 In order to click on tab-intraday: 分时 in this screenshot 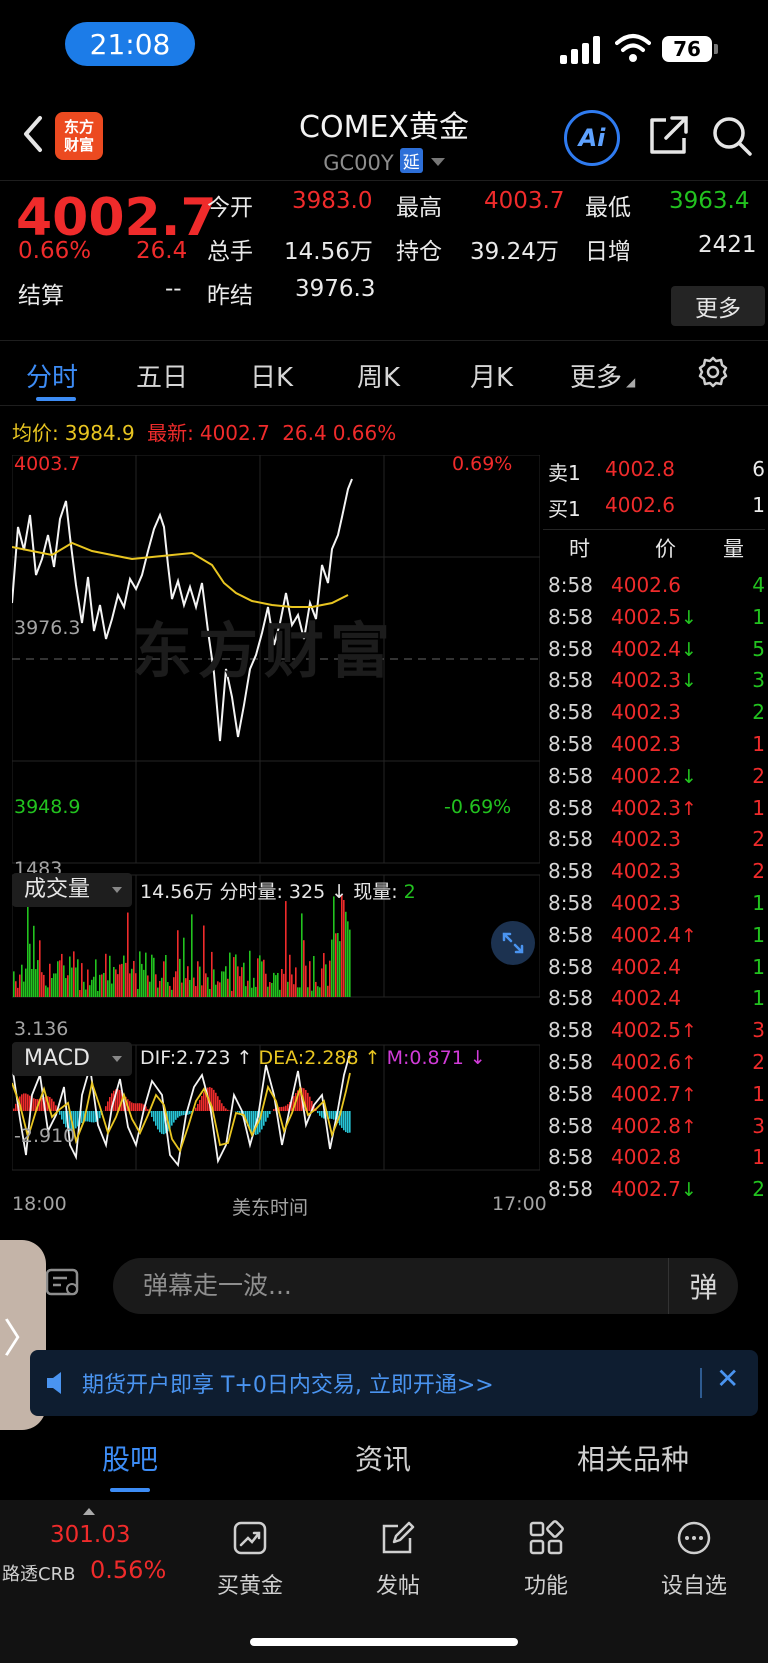, I will do `click(52, 375)`.